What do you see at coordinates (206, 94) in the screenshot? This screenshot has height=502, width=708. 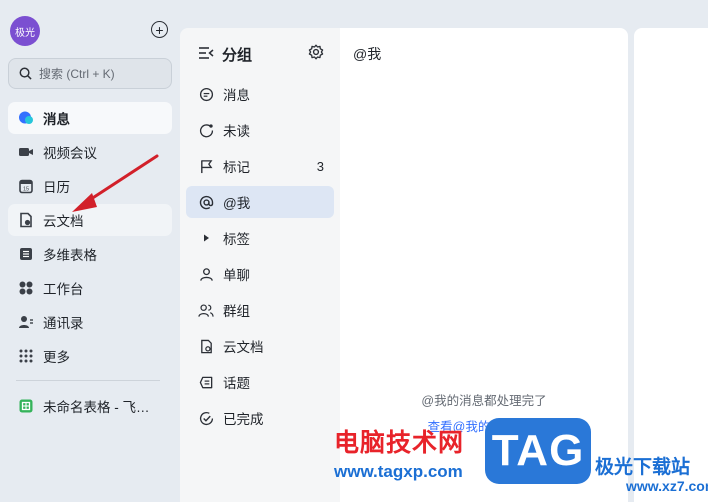 I see `message-icon` at bounding box center [206, 94].